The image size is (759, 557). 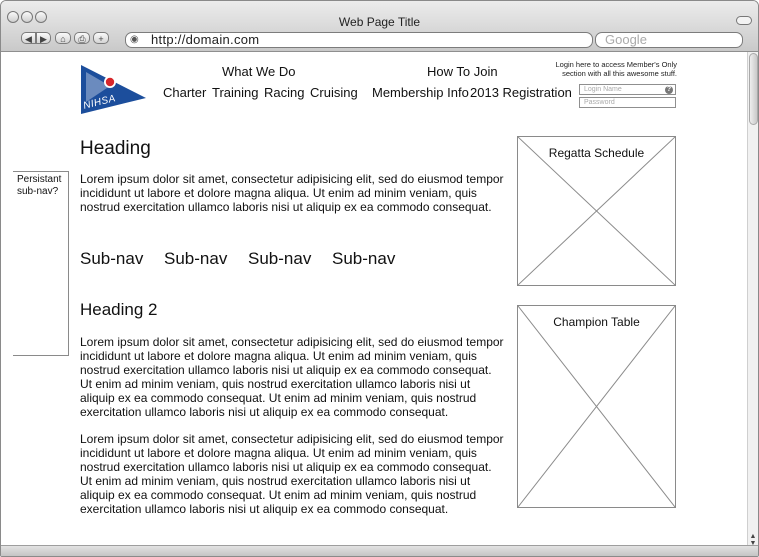 I want to click on nav-charter: Charter, so click(x=184, y=92).